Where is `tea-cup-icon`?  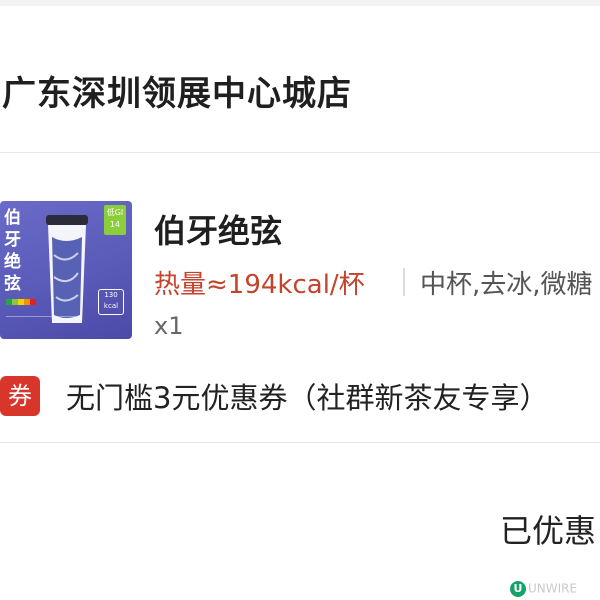 tea-cup-icon is located at coordinates (67, 269).